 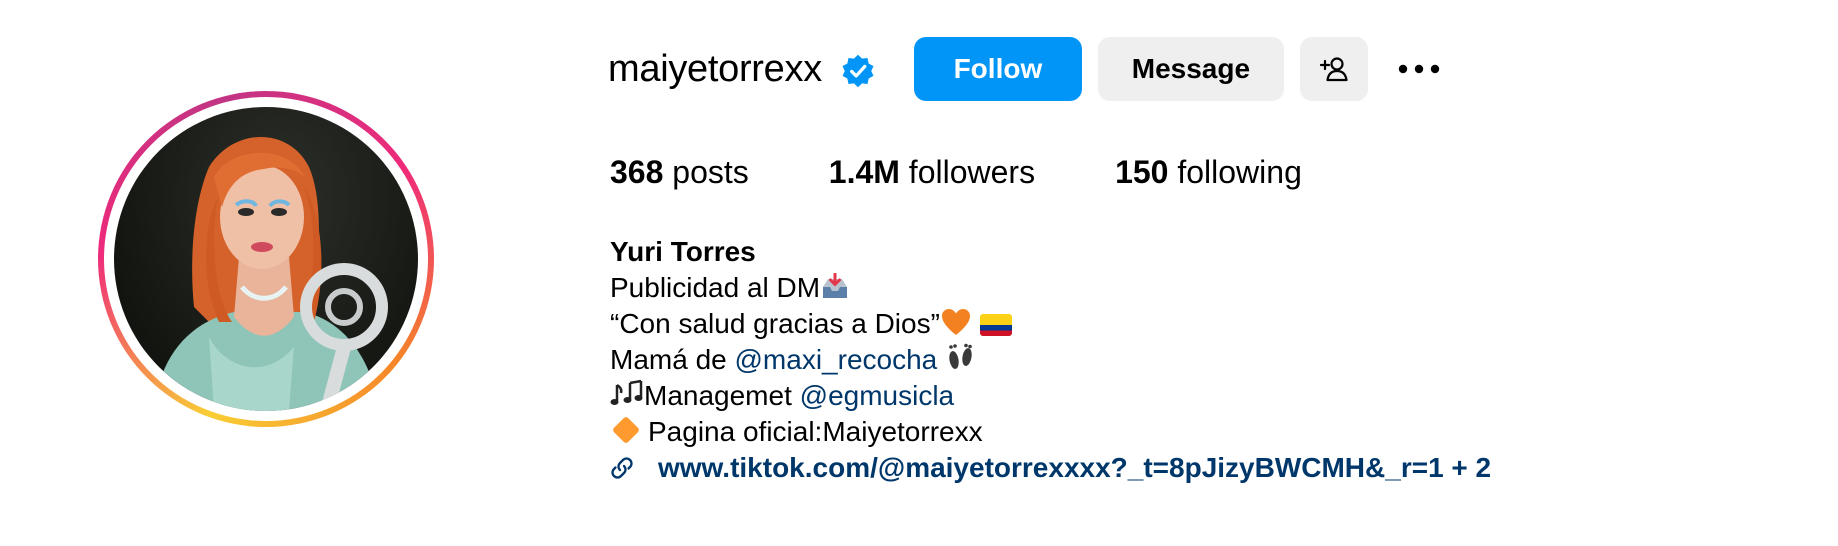 What do you see at coordinates (626, 392) in the screenshot?
I see `musical-notes-icon` at bounding box center [626, 392].